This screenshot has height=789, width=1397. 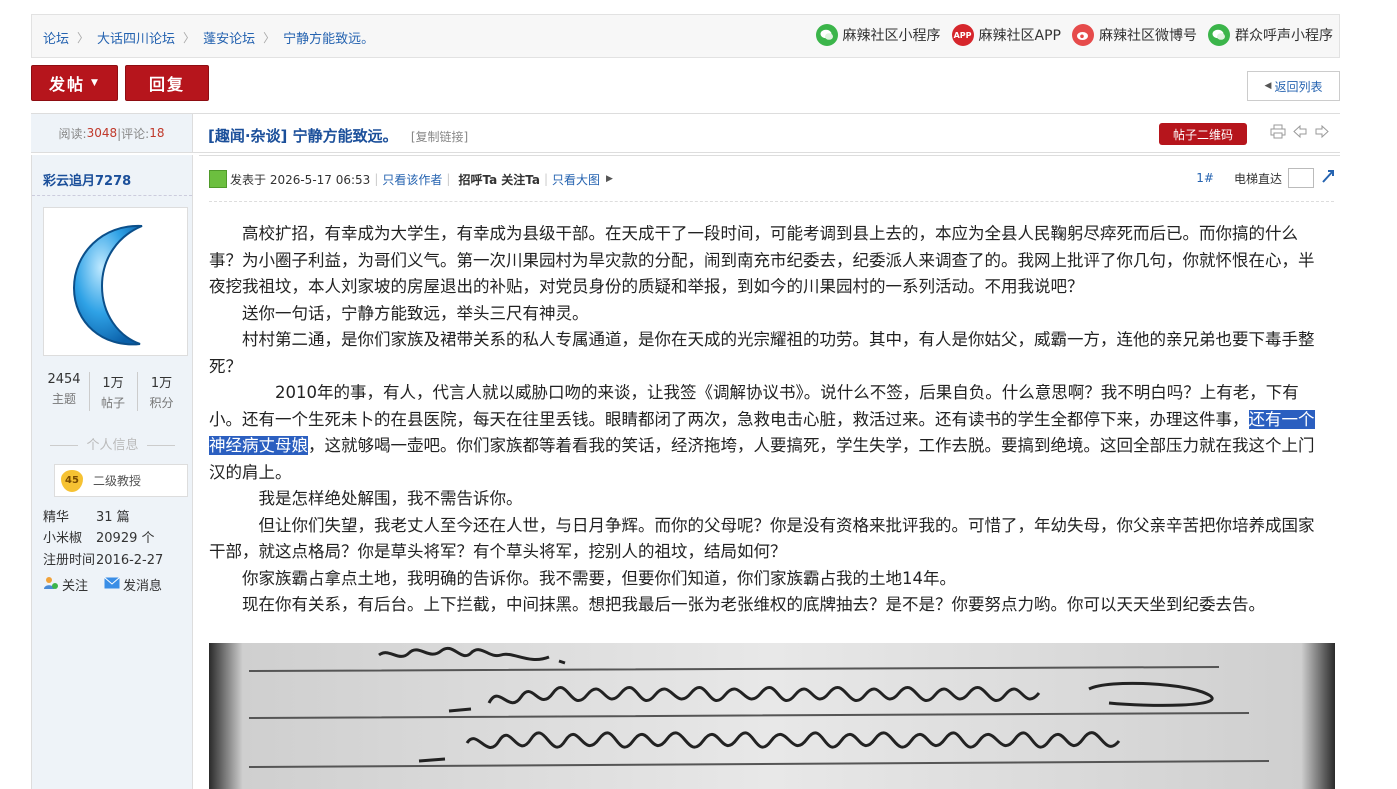 I want to click on back-to-list-label: 返回列表, so click(x=1298, y=86).